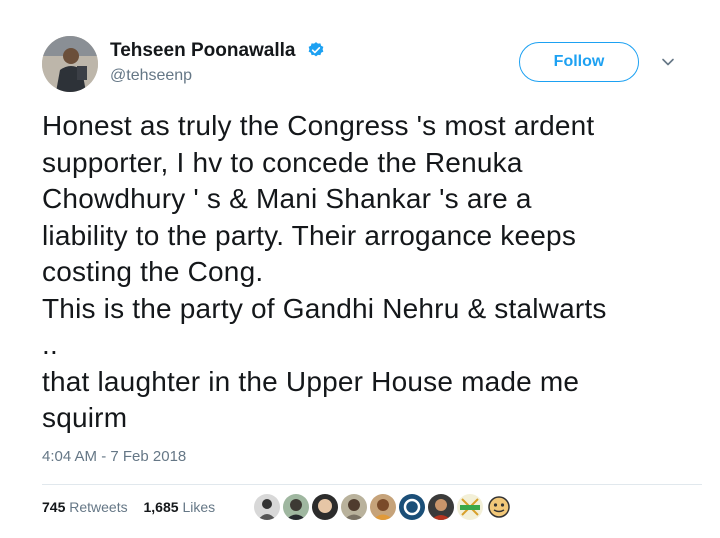  I want to click on display-name: Tehseen Poonawalla, so click(217, 51).